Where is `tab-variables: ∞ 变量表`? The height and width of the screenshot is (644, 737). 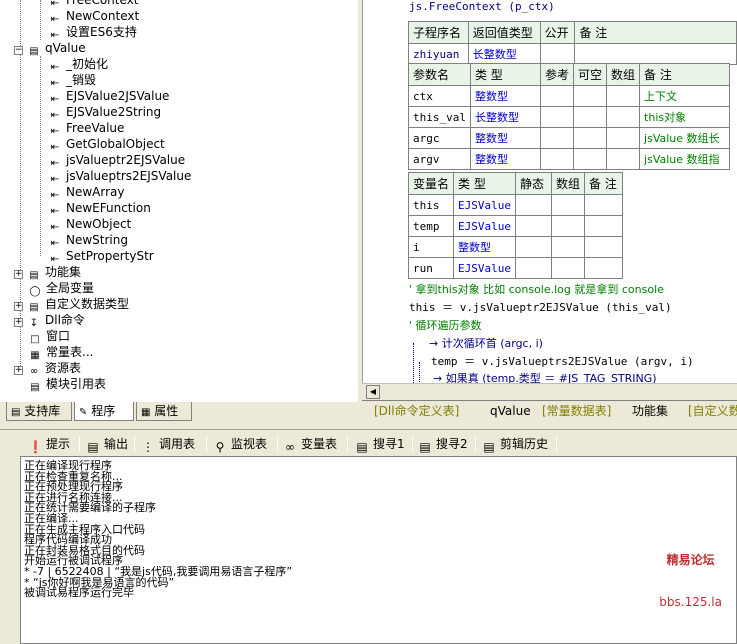
tab-variables: ∞ 变量表 is located at coordinates (310, 444).